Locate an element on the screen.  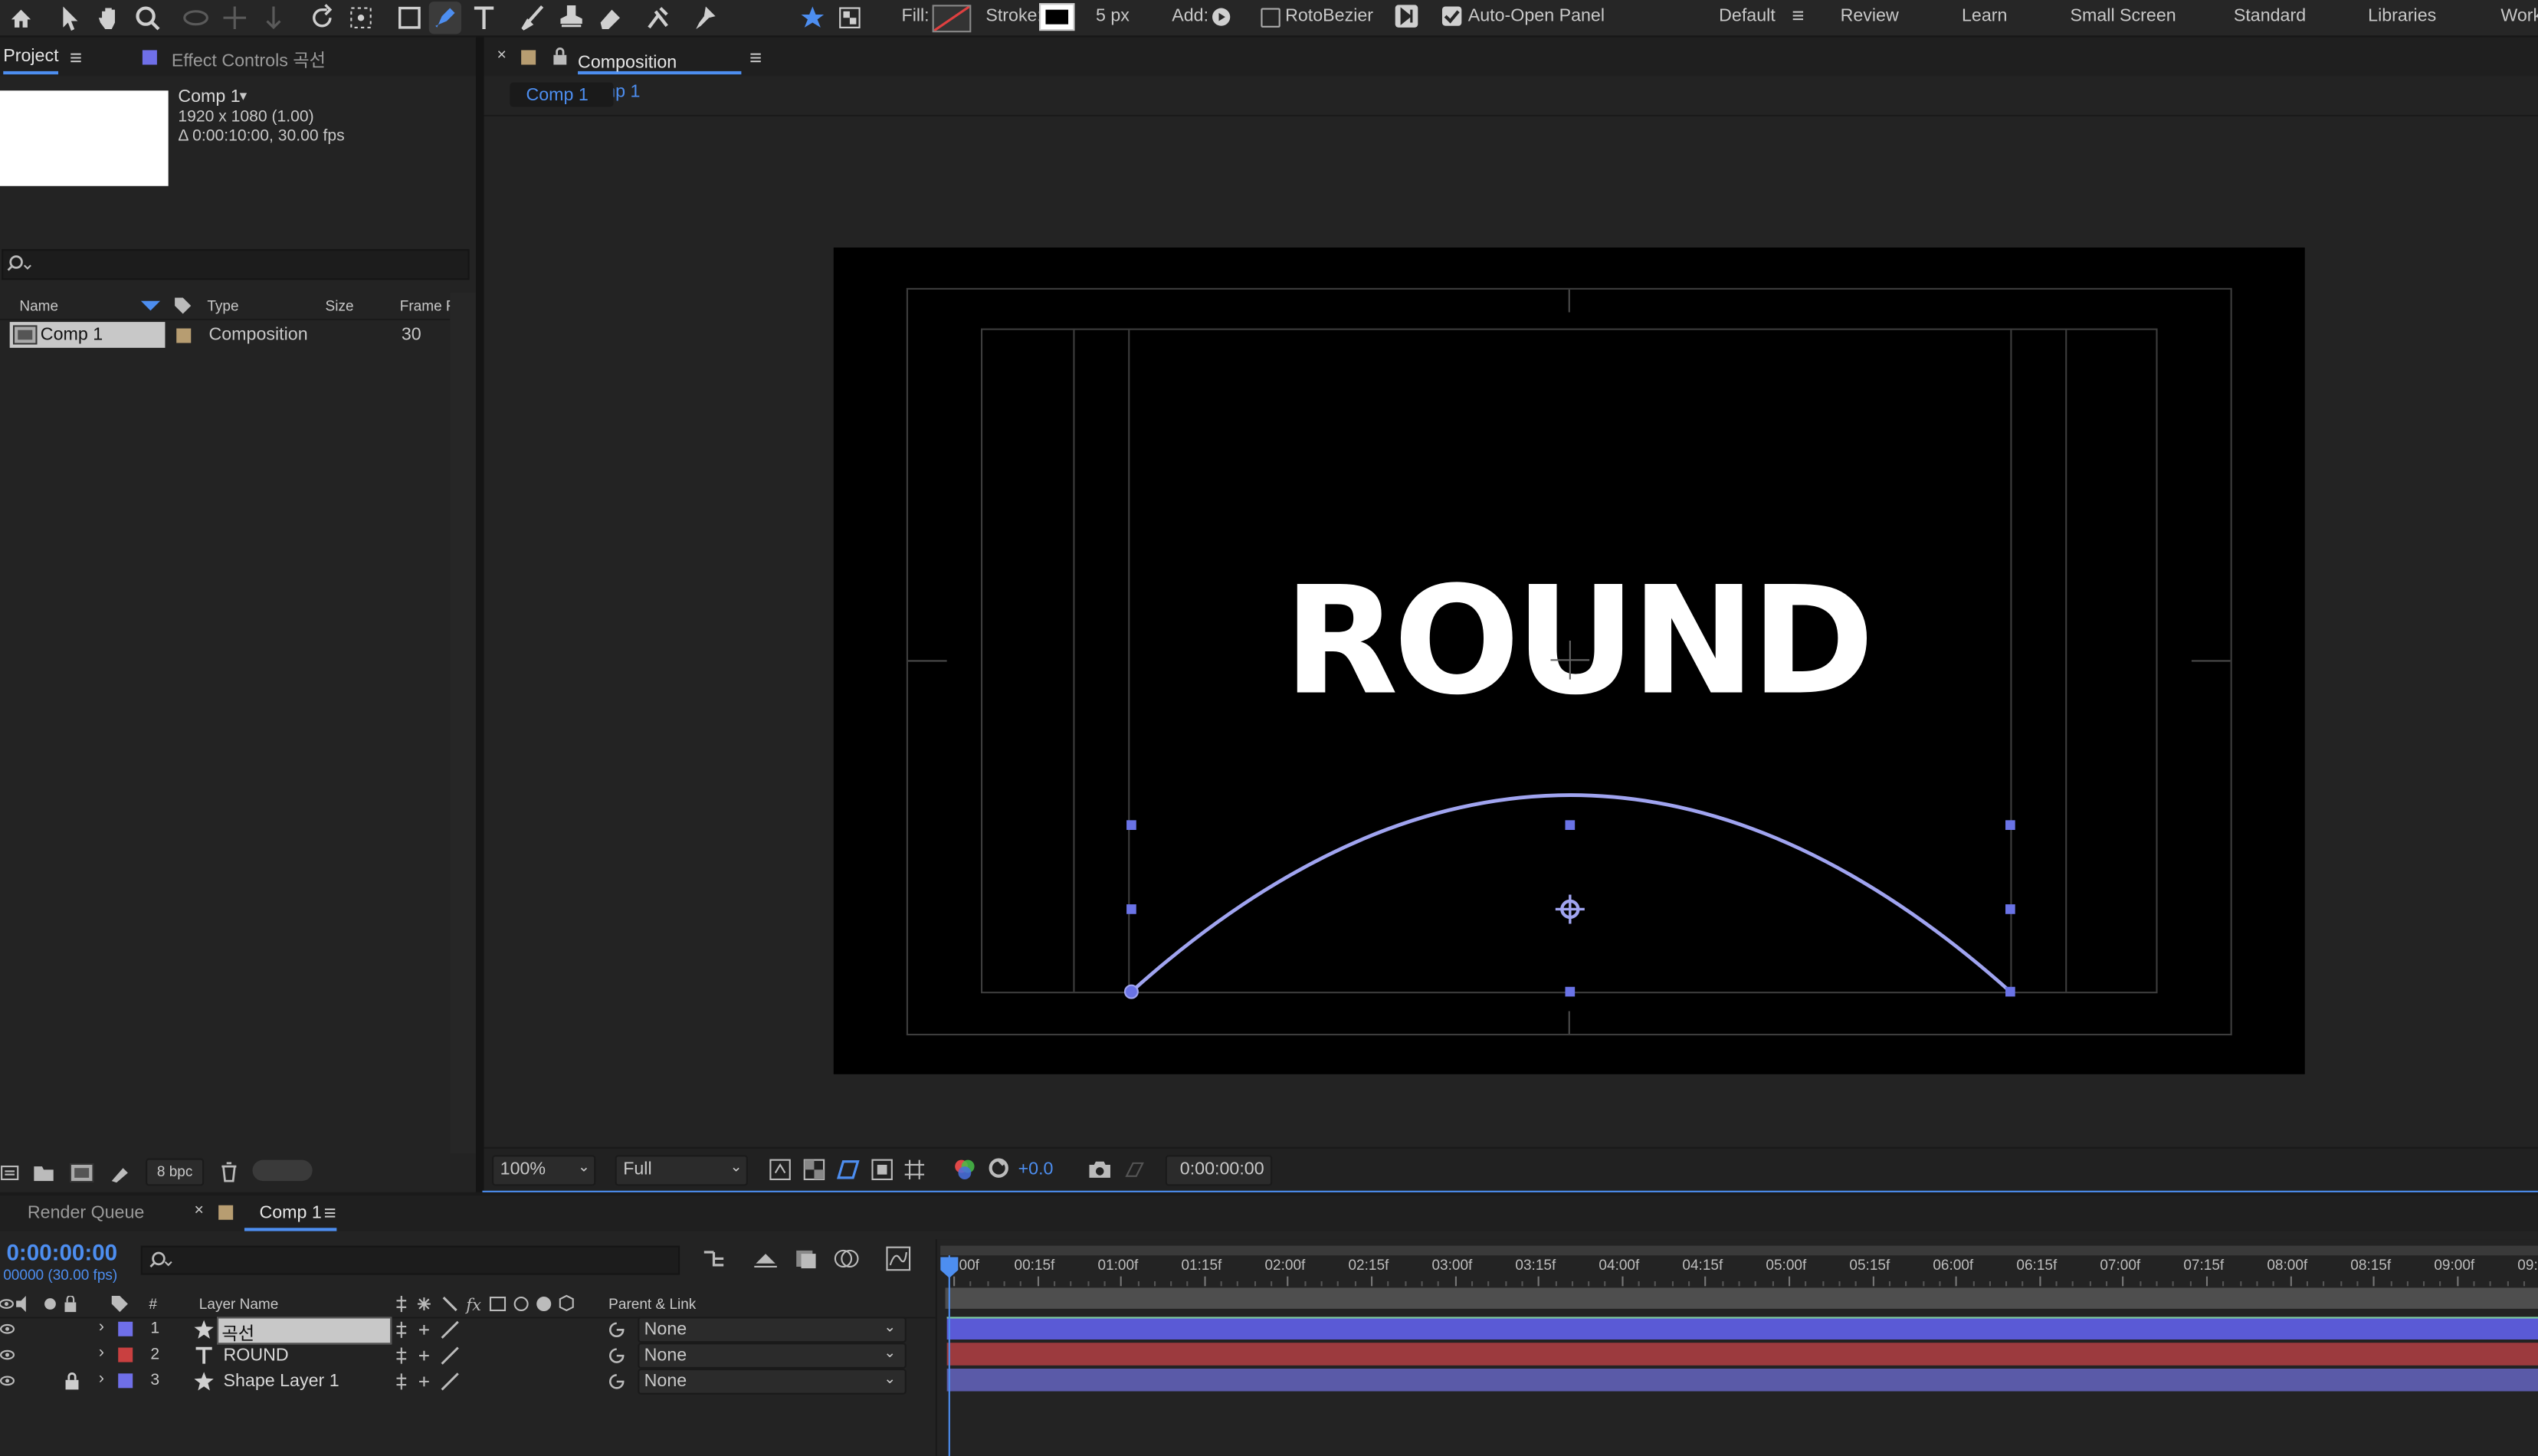
workspace-libraries: Libraries is located at coordinates (2402, 15).